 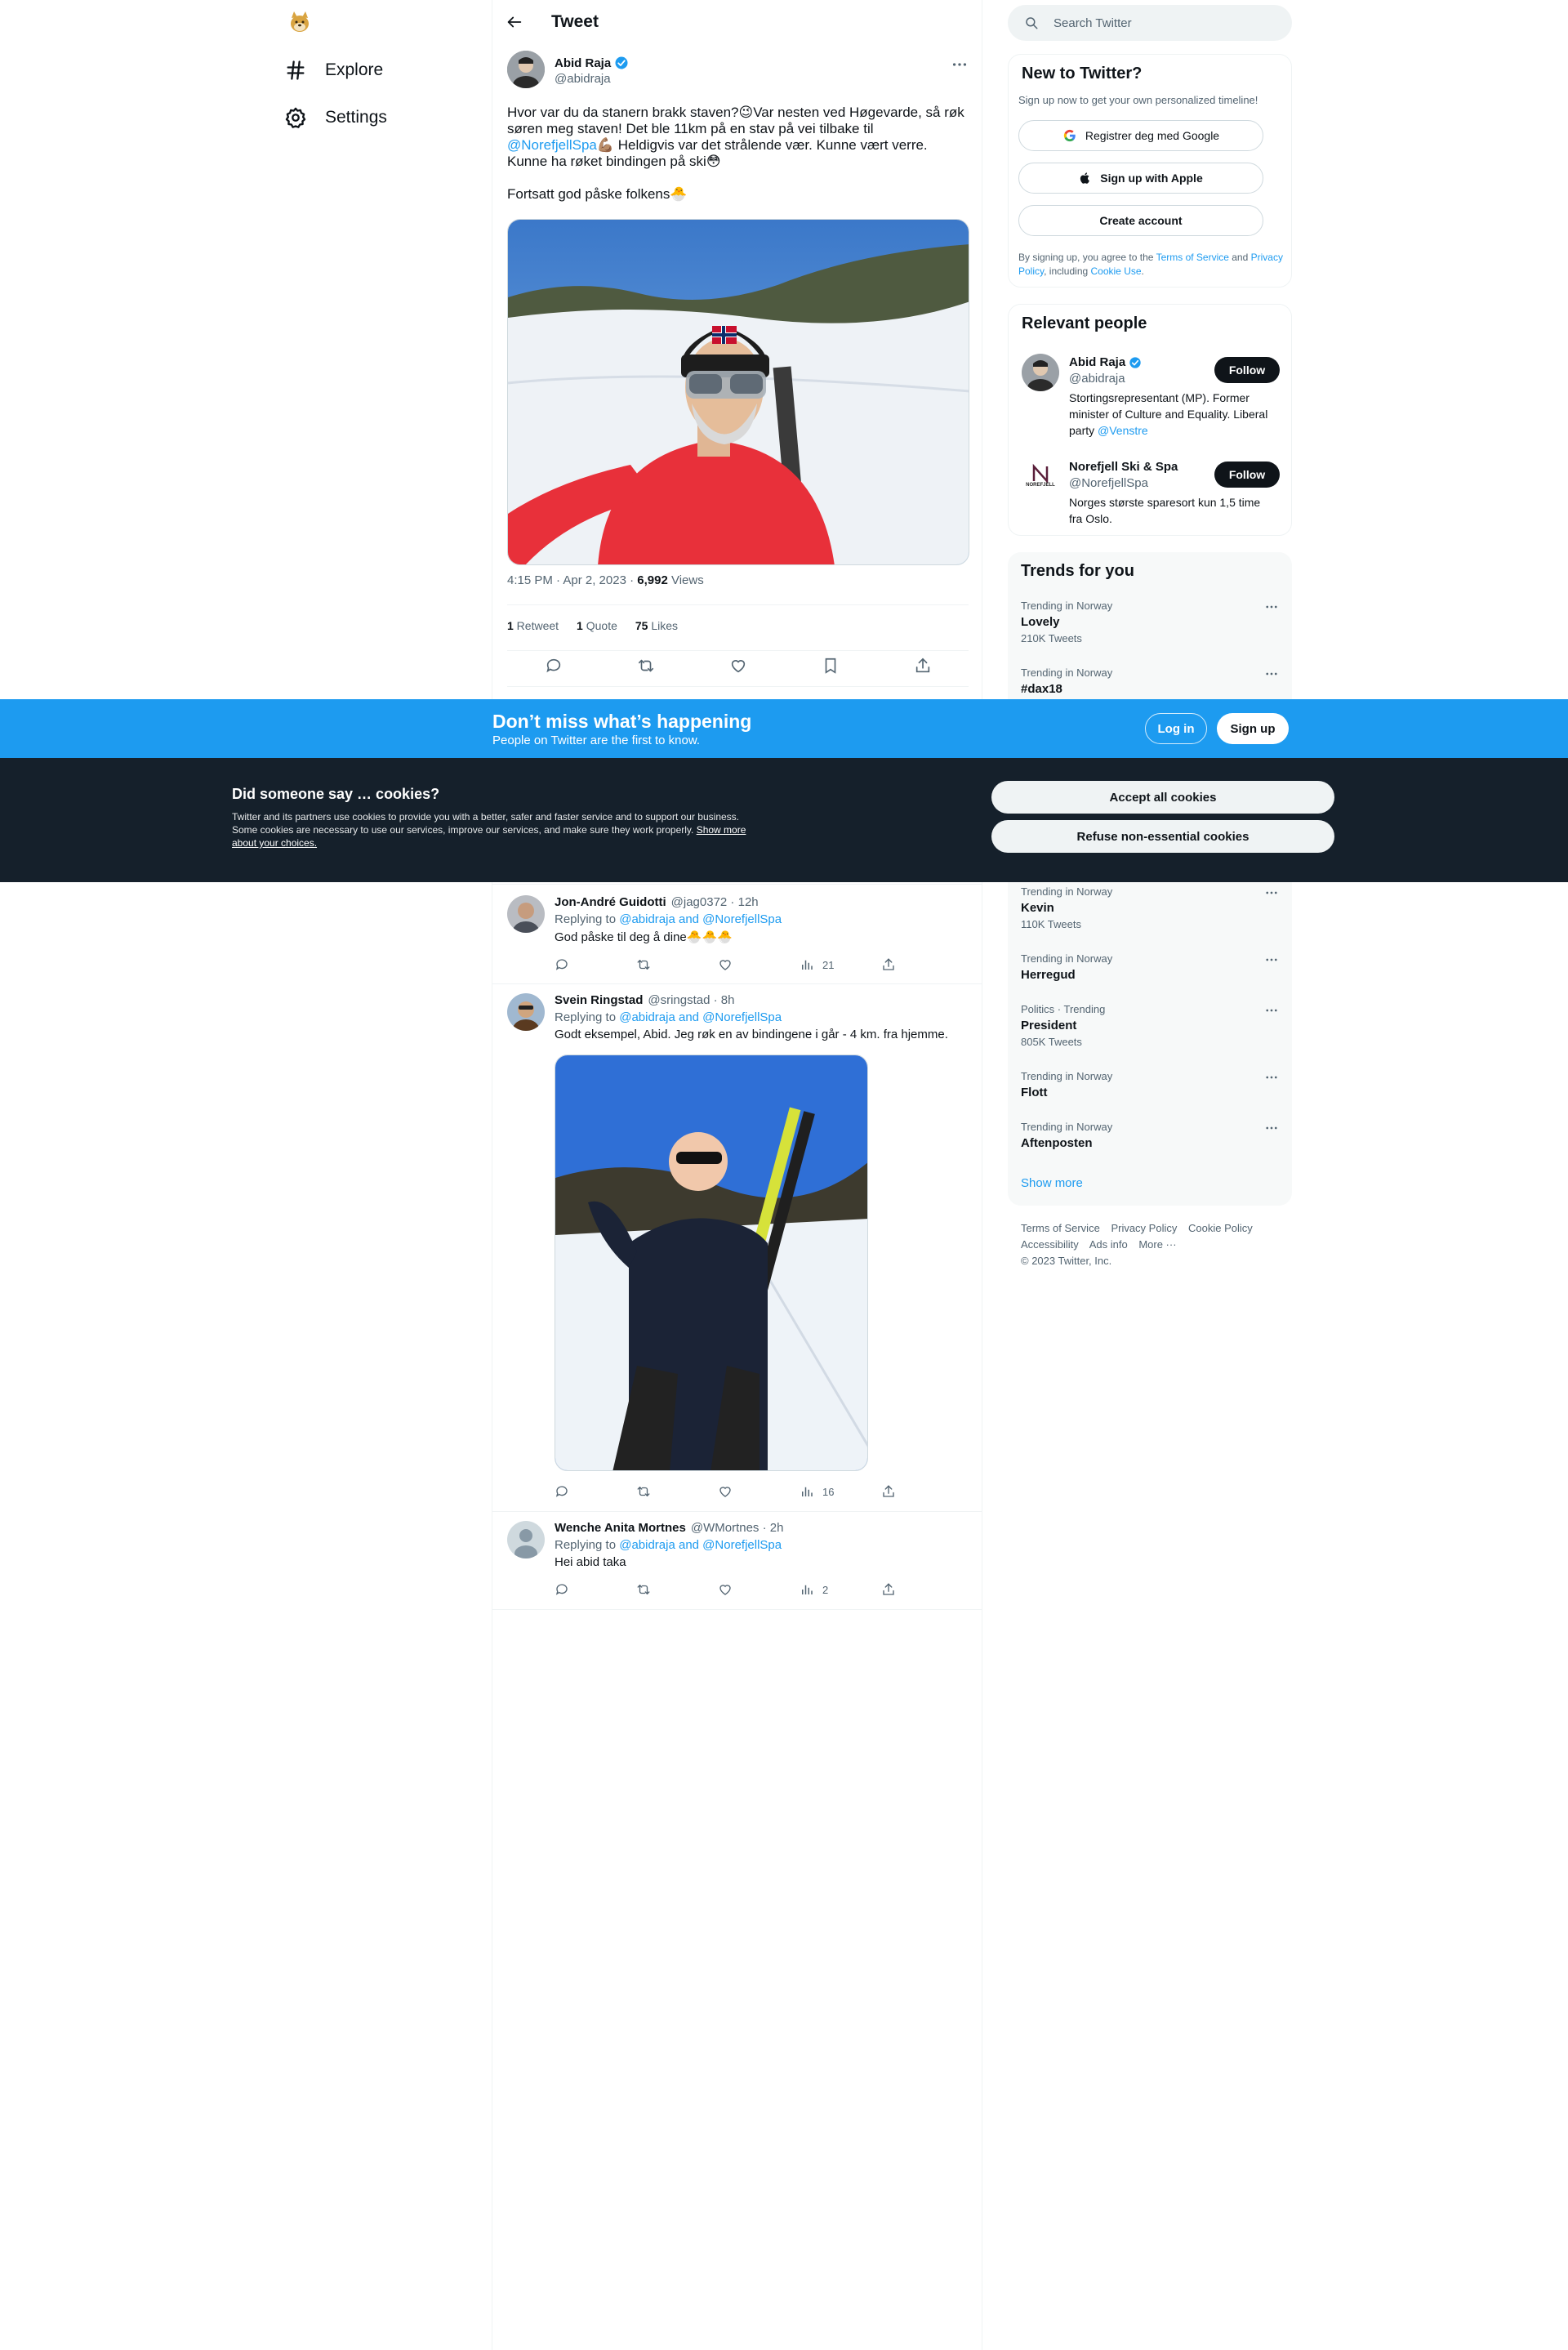 What do you see at coordinates (299, 22) in the screenshot?
I see `doge-logo-icon` at bounding box center [299, 22].